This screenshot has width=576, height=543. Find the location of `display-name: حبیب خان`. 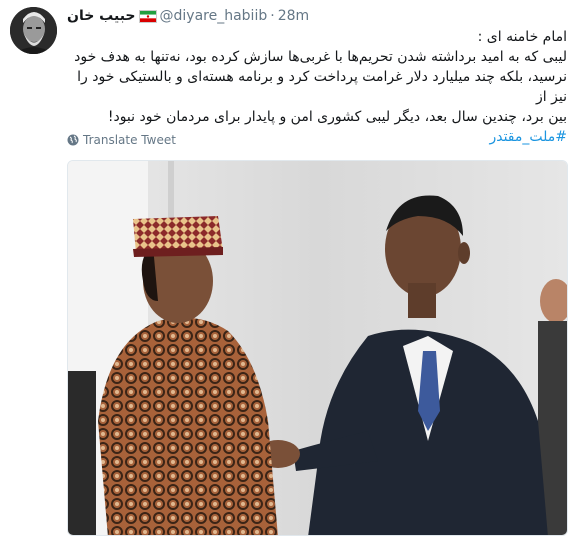

display-name: حبیب خان is located at coordinates (101, 16).